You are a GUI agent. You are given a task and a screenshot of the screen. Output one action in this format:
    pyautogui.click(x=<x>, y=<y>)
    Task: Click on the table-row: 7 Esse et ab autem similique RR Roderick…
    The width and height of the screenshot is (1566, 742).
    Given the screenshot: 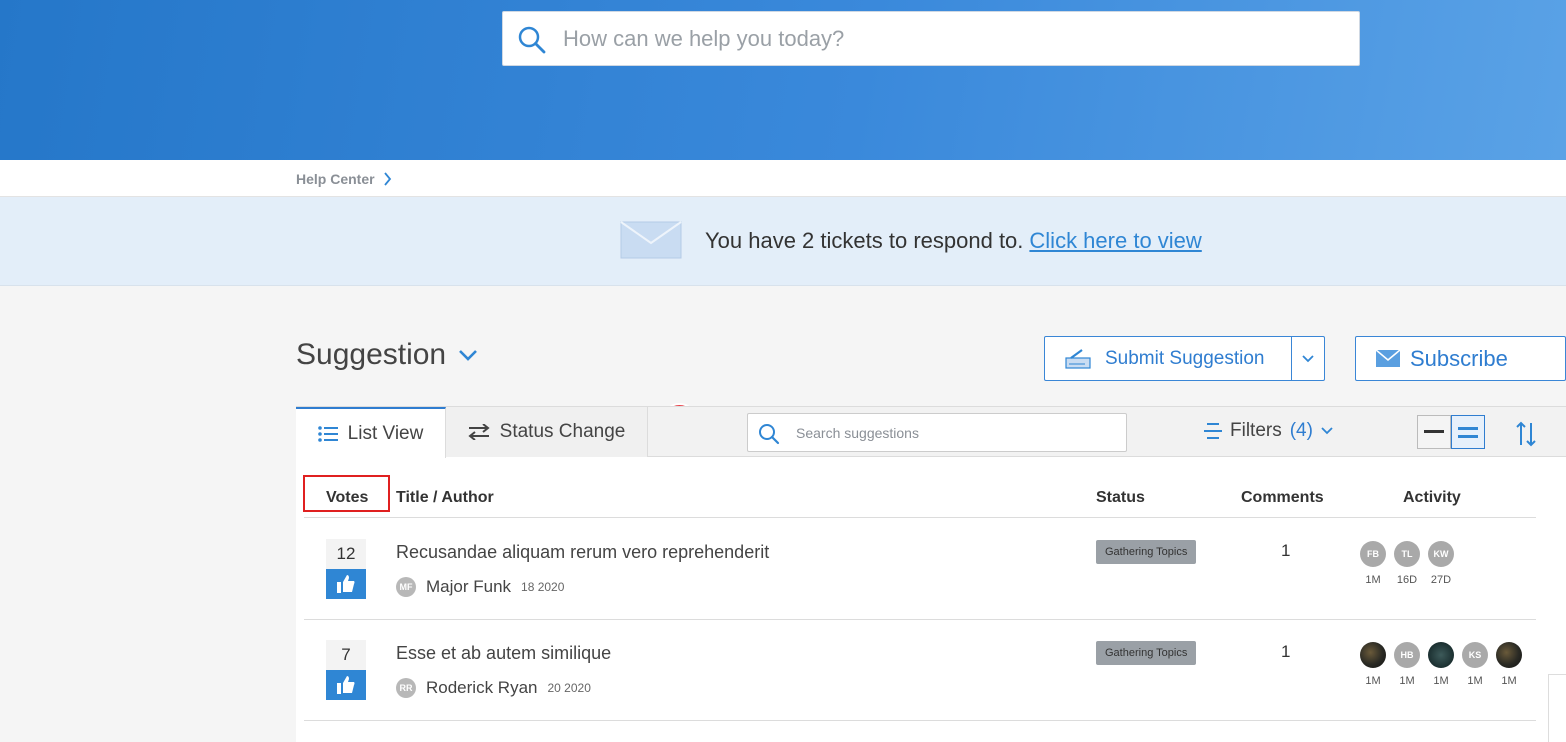 What is the action you would take?
    pyautogui.click(x=931, y=670)
    